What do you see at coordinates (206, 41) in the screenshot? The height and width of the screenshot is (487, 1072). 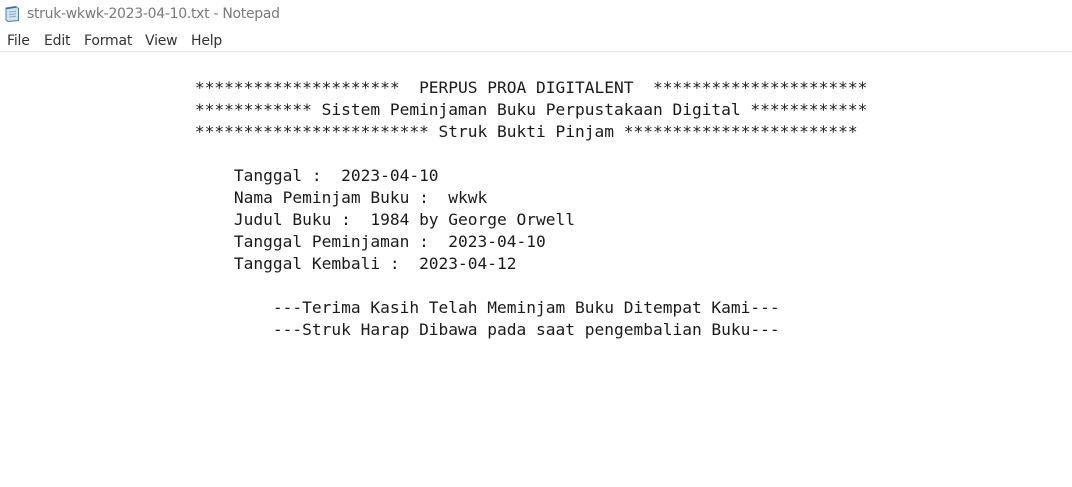 I see `menu-help: Help` at bounding box center [206, 41].